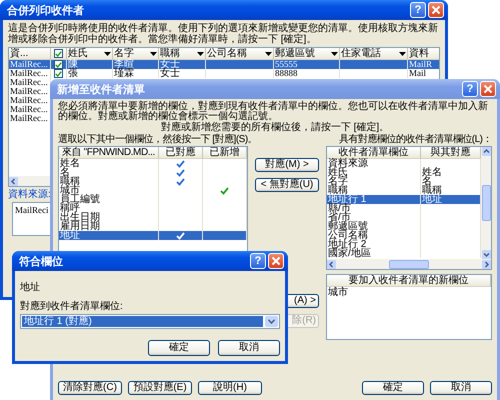  Describe the element at coordinates (136, 73) in the screenshot. I see `table-cell: 瑾霖` at that location.